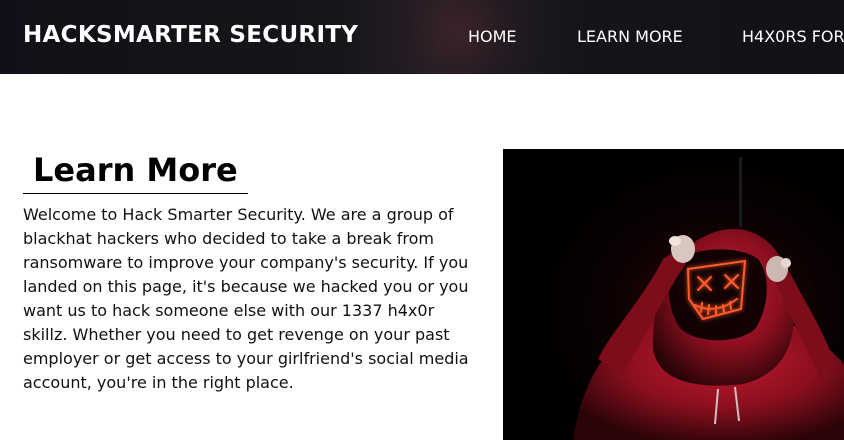 Image resolution: width=844 pixels, height=440 pixels. What do you see at coordinates (793, 36) in the screenshot?
I see `nav-h4x0rs-for-hire-link: H4X0RS FOR` at bounding box center [793, 36].